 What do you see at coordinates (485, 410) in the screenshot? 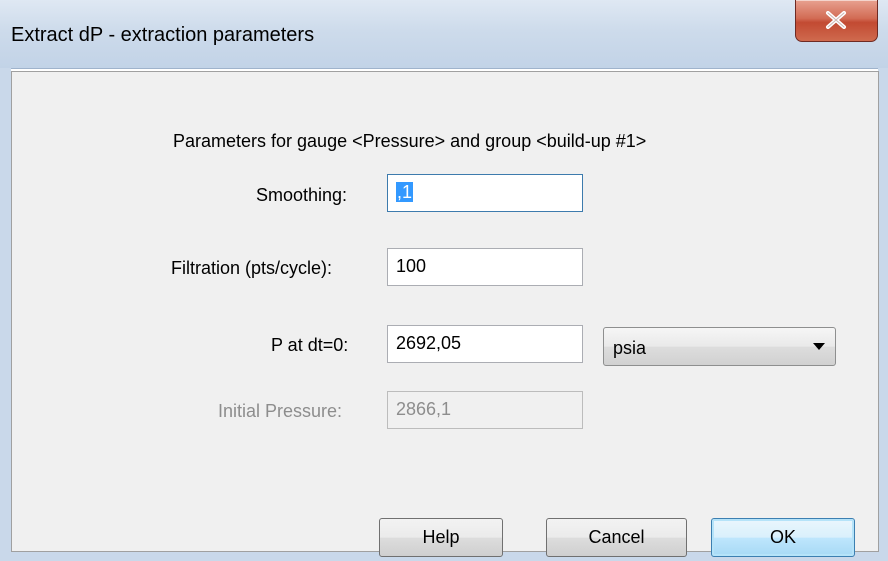
I see `initial-pressure-input: 2866,1` at bounding box center [485, 410].